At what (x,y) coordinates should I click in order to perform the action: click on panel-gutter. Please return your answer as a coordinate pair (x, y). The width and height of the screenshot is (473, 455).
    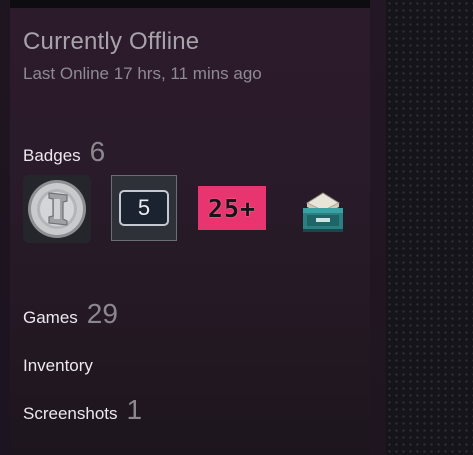
    Looking at the image, I should click on (378, 227).